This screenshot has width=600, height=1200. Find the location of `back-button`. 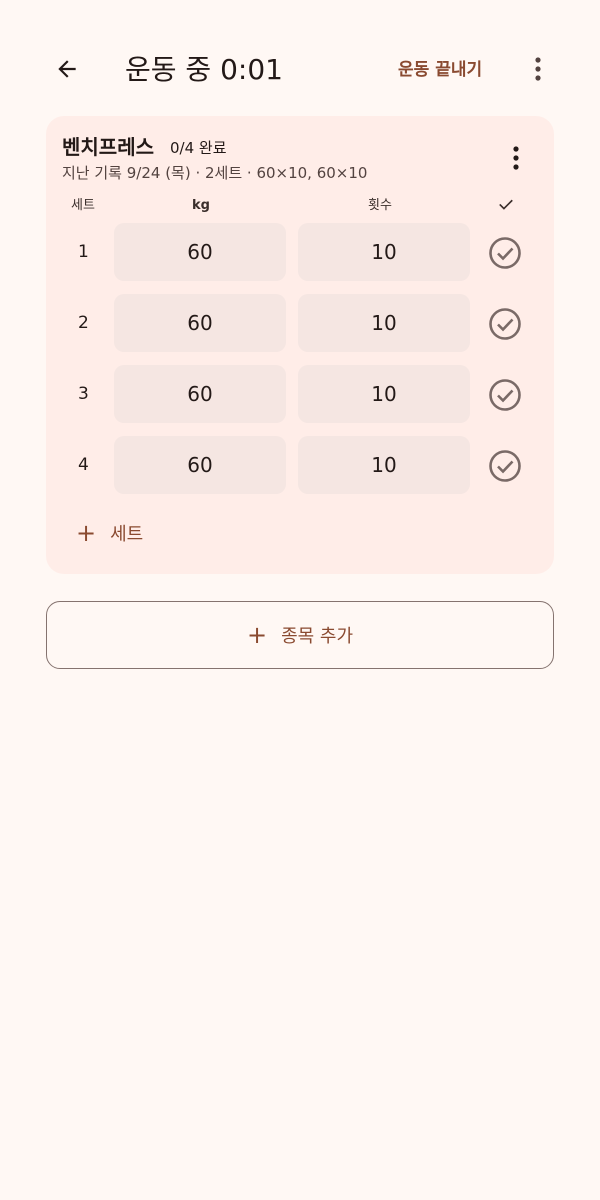

back-button is located at coordinates (67, 69).